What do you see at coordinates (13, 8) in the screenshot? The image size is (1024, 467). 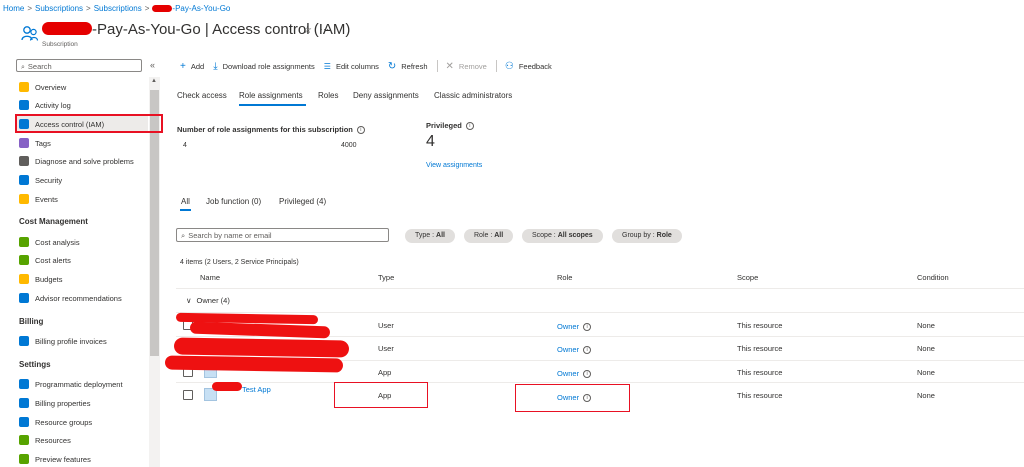 I see `breadcrumb-home: Home` at bounding box center [13, 8].